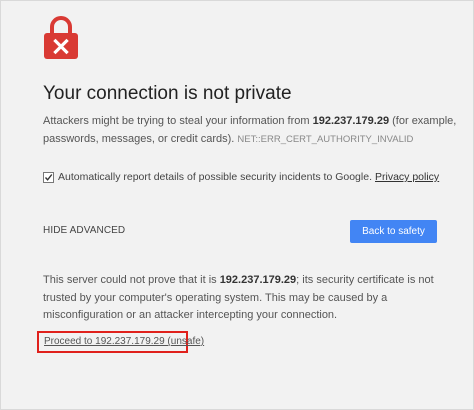  I want to click on error-code: NET::ERR_CERT_AUTHORITY_INVALID, so click(325, 139).